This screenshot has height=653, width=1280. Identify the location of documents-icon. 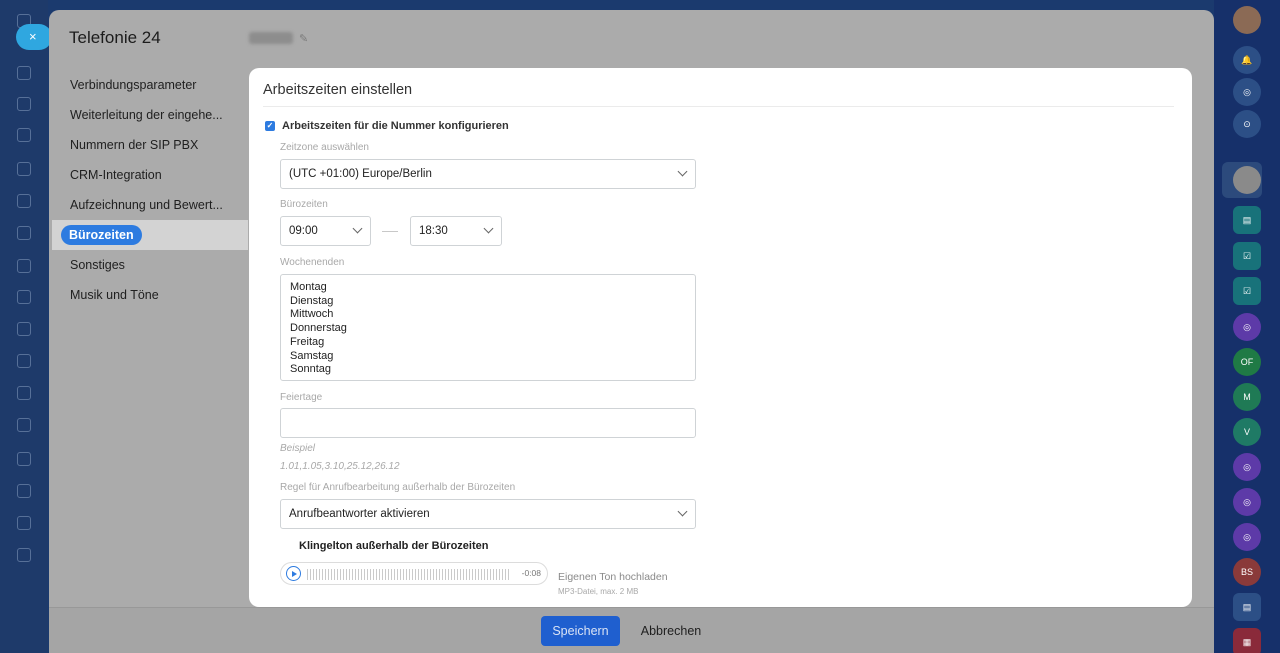
(24, 135).